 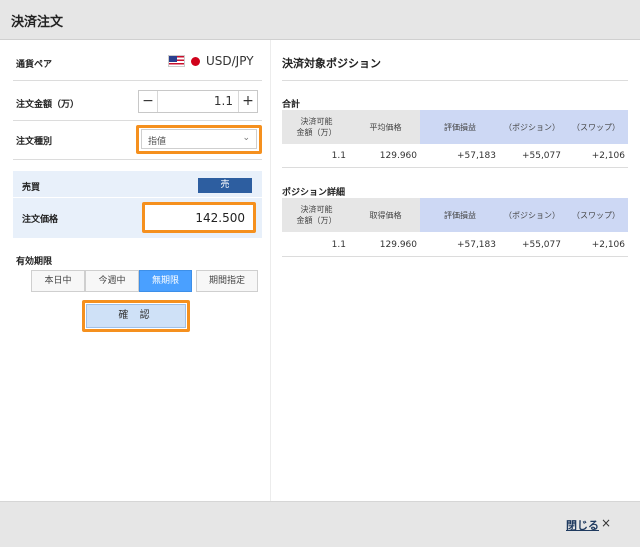 What do you see at coordinates (541, 156) in the screenshot?
I see `summary-cell-position: +55,077` at bounding box center [541, 156].